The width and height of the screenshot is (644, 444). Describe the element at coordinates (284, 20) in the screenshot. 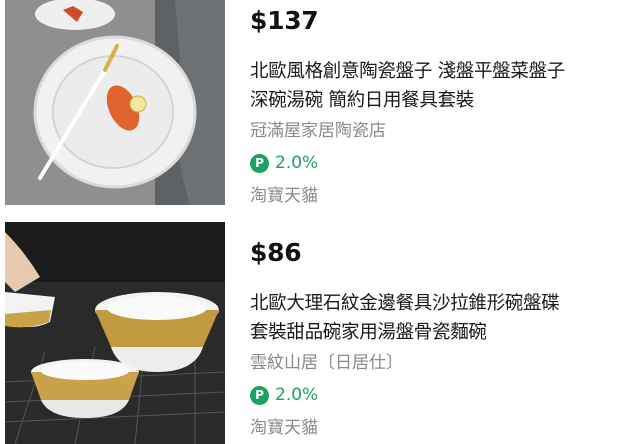

I see `product-price: $137` at that location.